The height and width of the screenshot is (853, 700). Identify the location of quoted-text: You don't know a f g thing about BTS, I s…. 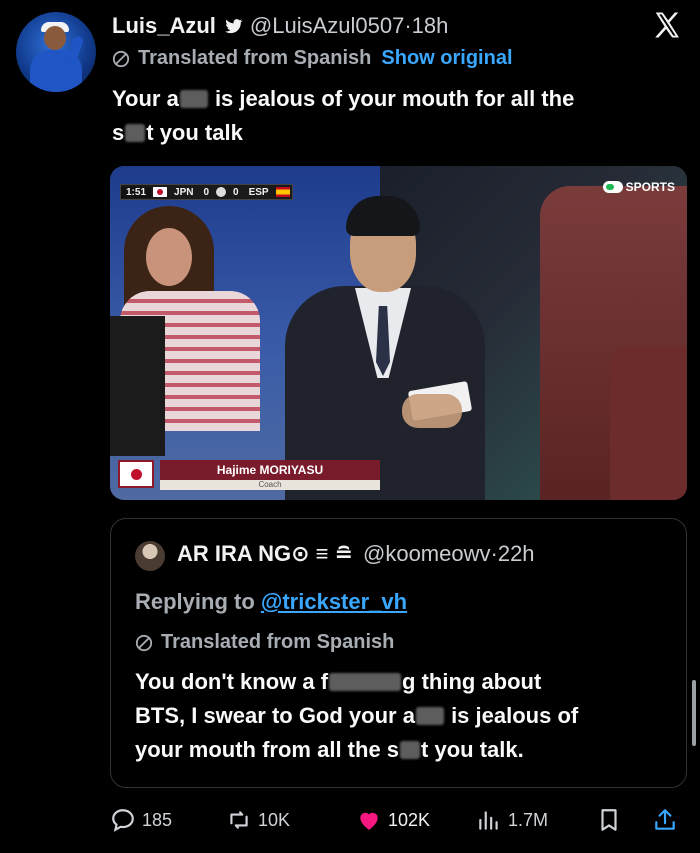
(400, 716).